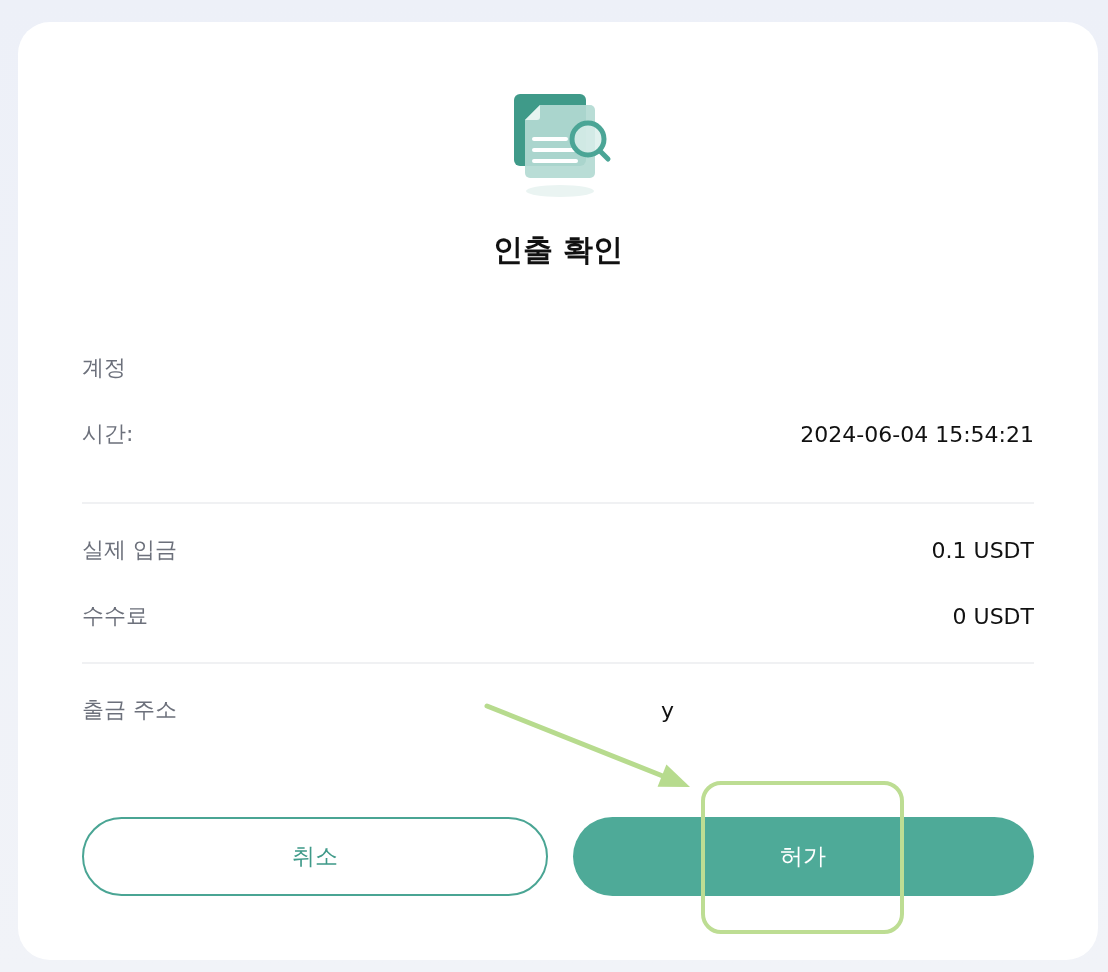  I want to click on field-label: 출금 주소, so click(129, 710).